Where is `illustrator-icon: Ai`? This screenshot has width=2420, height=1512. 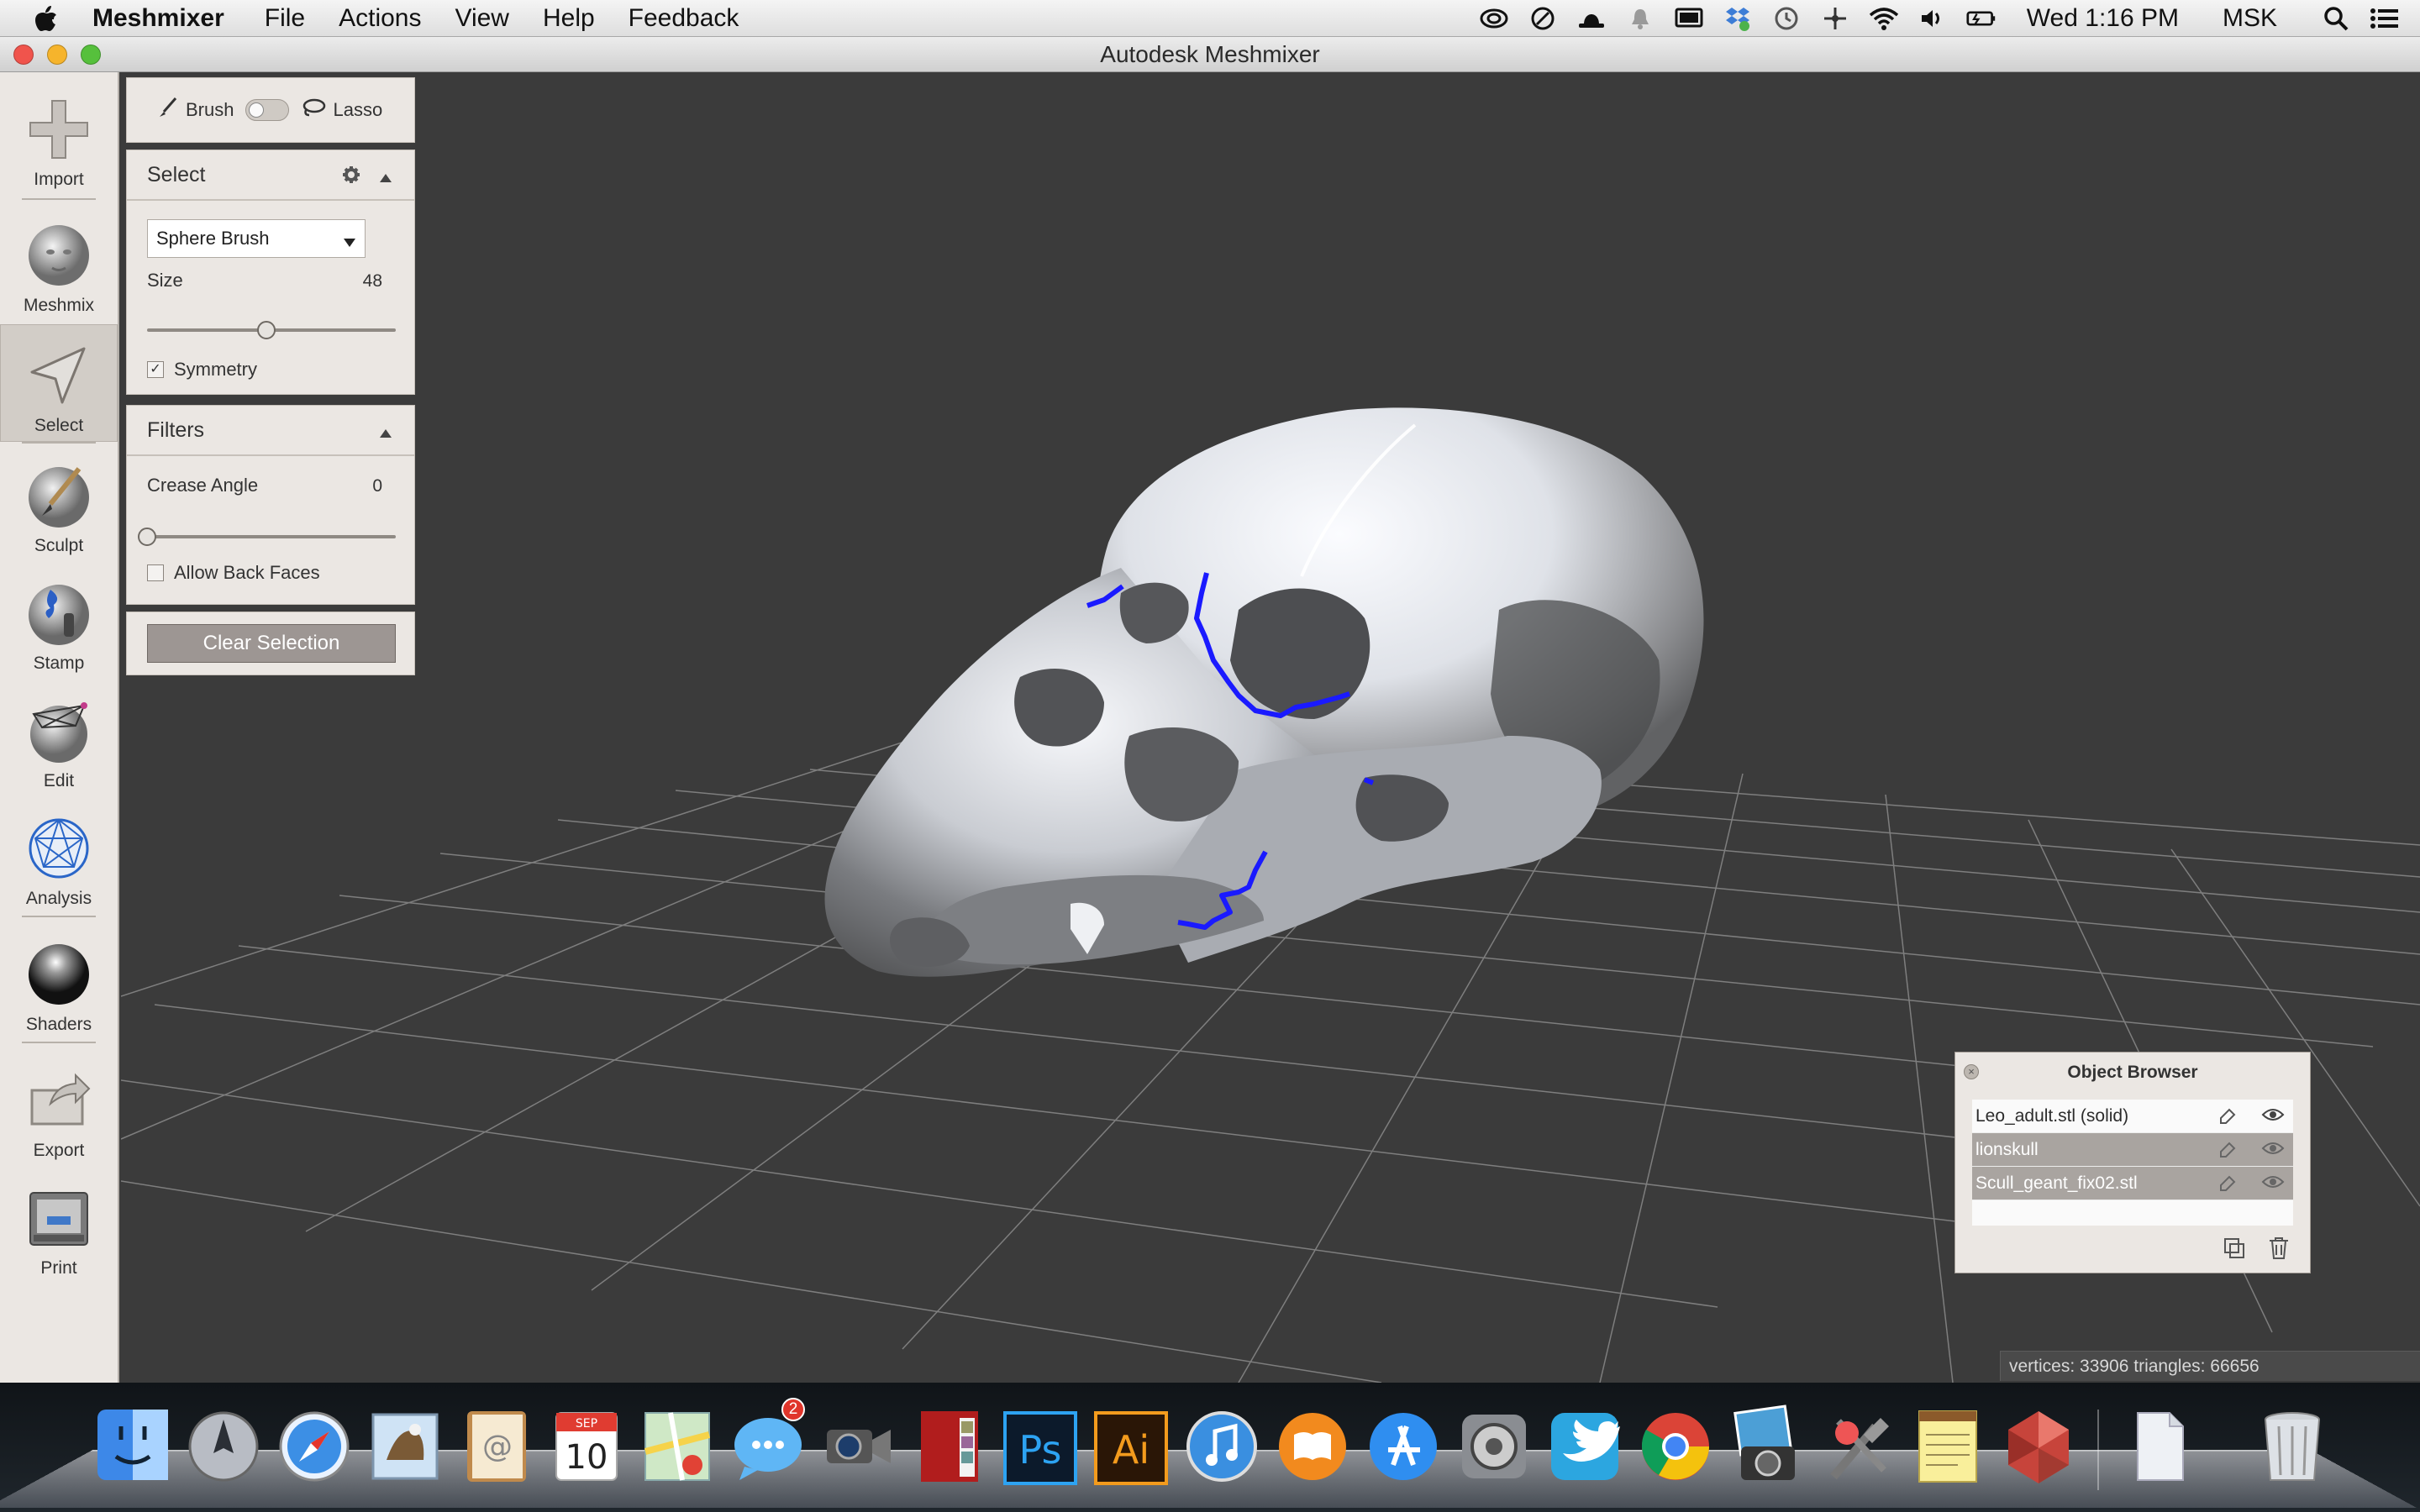
illustrator-icon: Ai is located at coordinates (1131, 1444).